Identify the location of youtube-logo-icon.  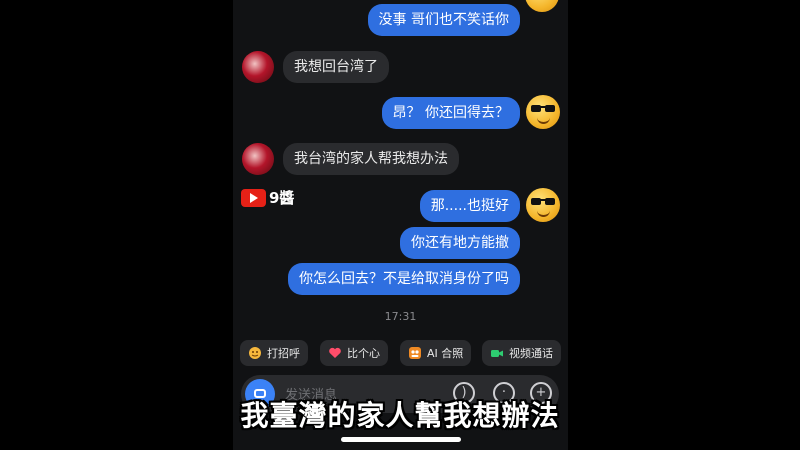
(253, 198).